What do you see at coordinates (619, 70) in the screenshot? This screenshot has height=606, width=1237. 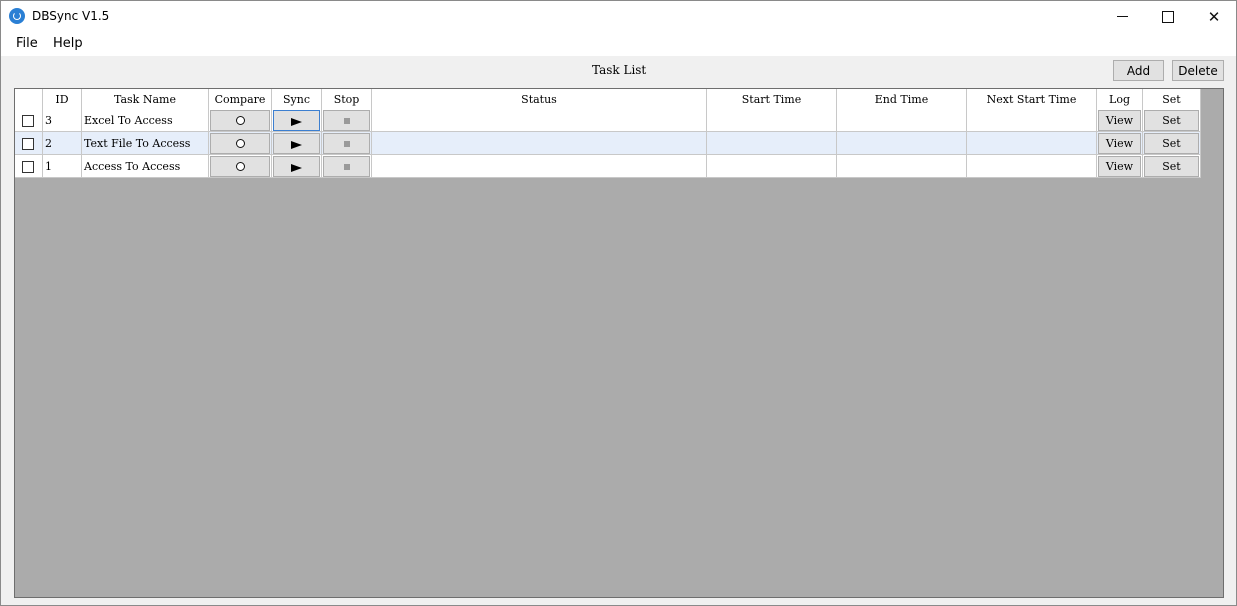 I see `task-list-title: Task List` at bounding box center [619, 70].